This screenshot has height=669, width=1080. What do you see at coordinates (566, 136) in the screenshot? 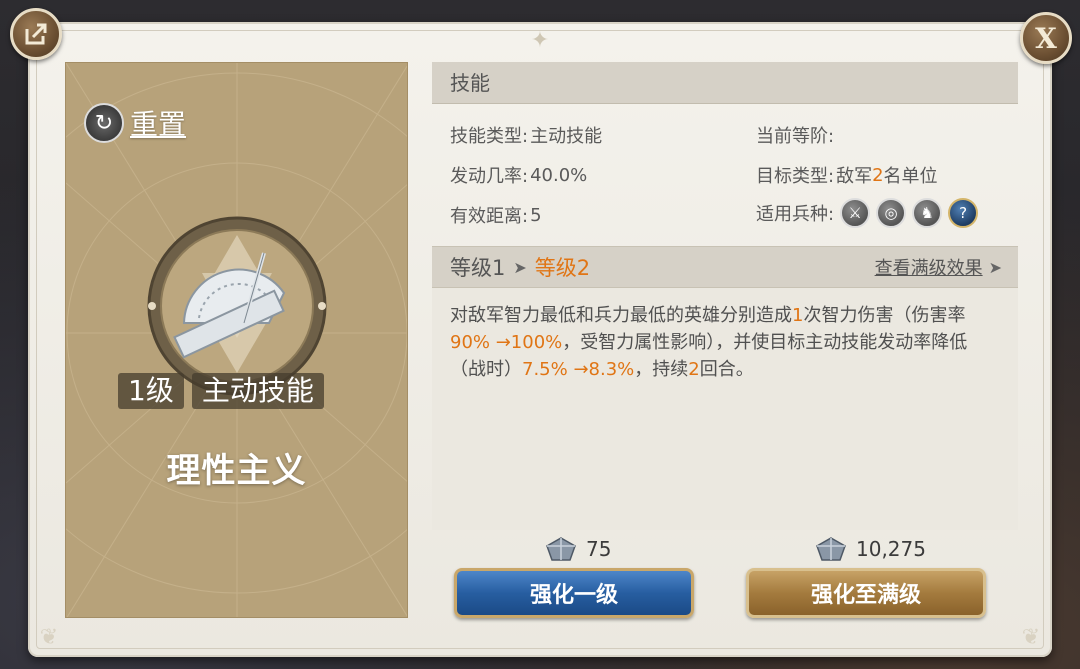
I see `skill-type-value: 主动技能` at bounding box center [566, 136].